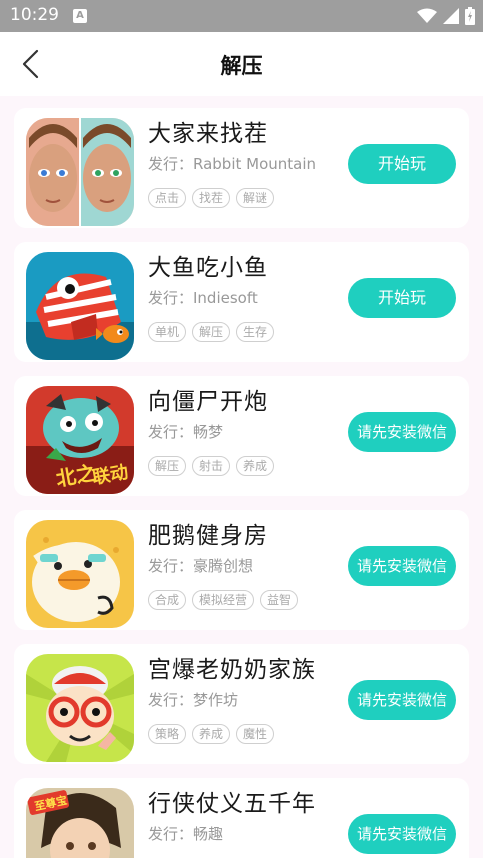 This screenshot has height=858, width=483. What do you see at coordinates (241, 16) in the screenshot?
I see `status-bar: 10:29 A` at bounding box center [241, 16].